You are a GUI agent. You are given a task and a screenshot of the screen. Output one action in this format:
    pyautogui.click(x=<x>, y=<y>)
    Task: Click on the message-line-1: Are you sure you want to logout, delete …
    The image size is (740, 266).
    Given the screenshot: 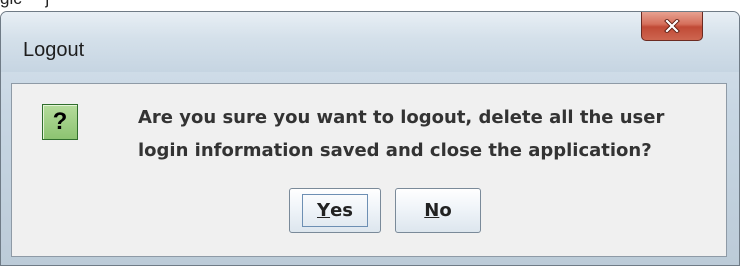 What is the action you would take?
    pyautogui.click(x=401, y=117)
    